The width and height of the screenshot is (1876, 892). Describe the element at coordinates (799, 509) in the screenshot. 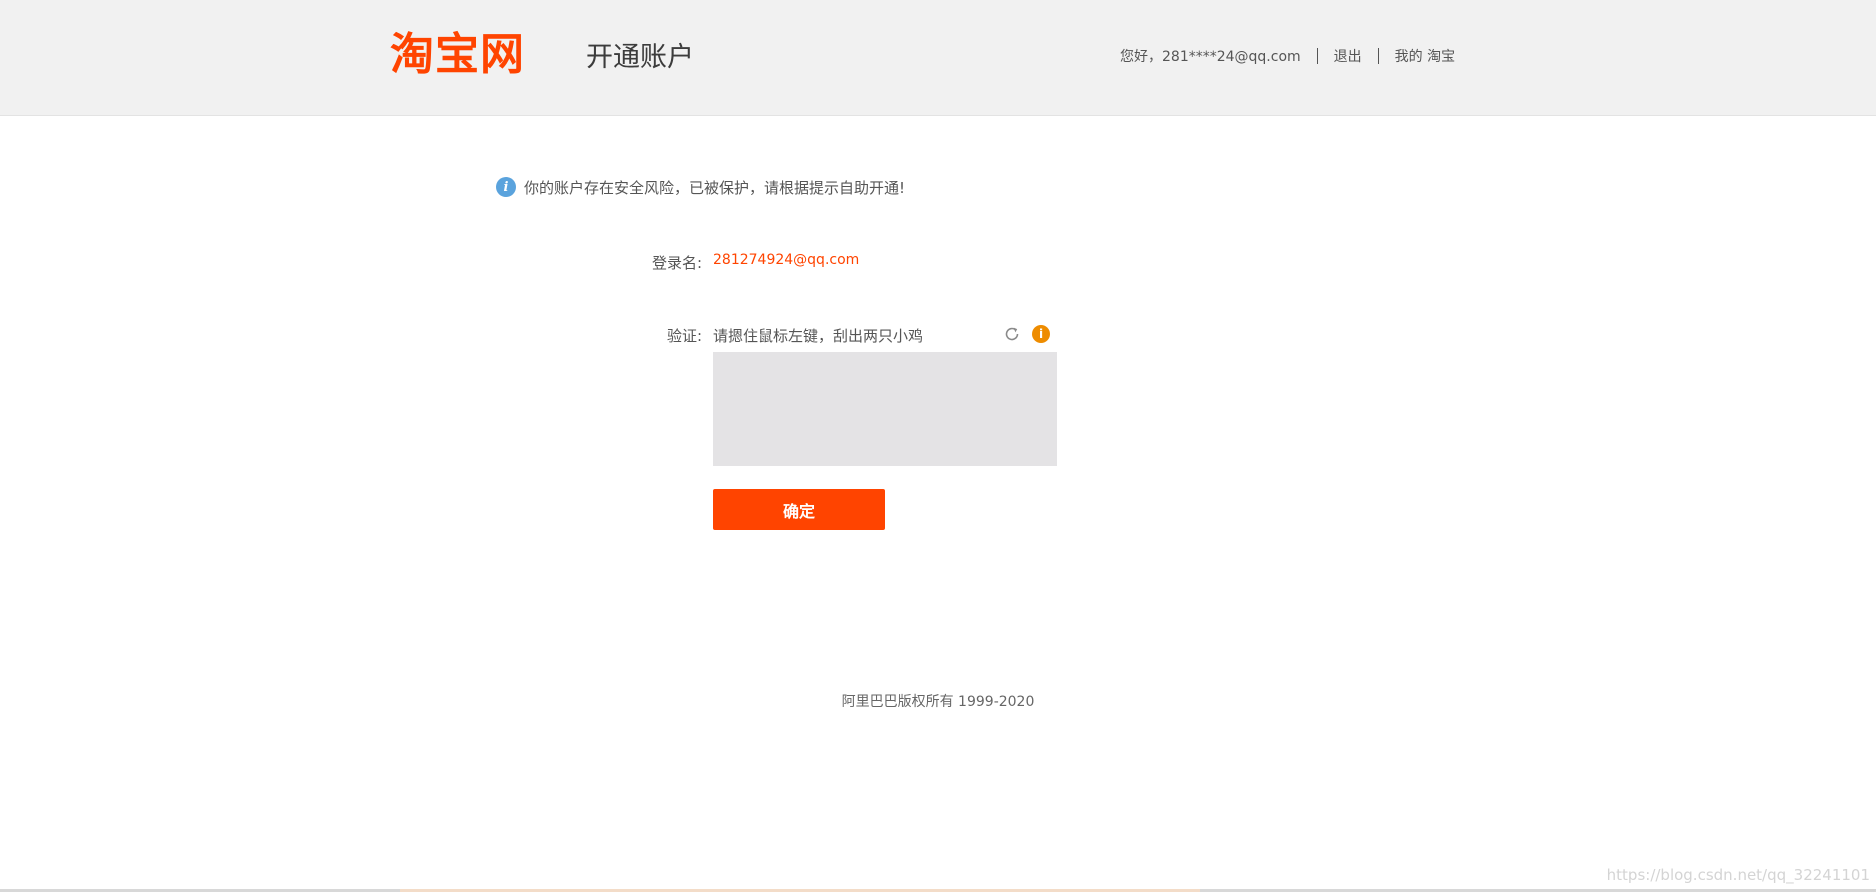

I see `confirm-button: 确定` at that location.